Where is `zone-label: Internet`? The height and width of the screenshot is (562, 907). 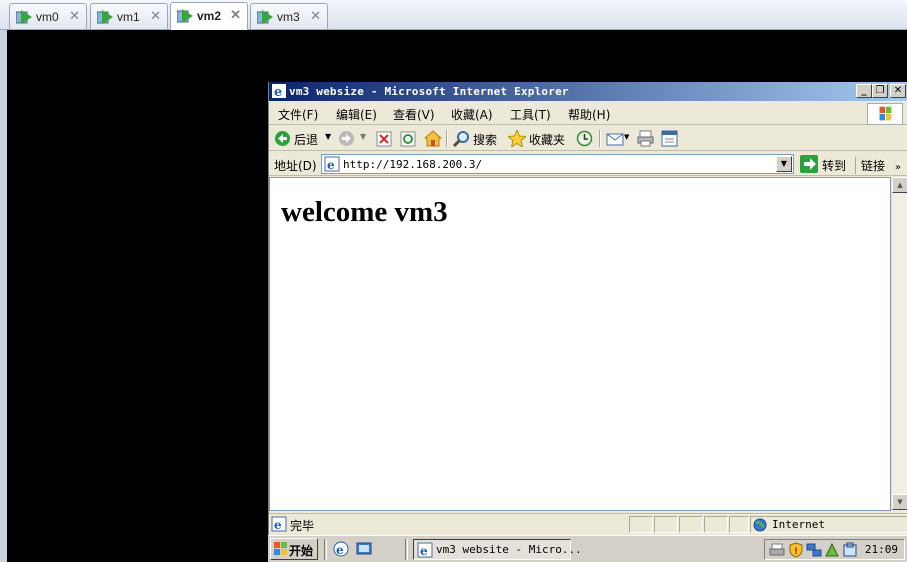 zone-label: Internet is located at coordinates (798, 524).